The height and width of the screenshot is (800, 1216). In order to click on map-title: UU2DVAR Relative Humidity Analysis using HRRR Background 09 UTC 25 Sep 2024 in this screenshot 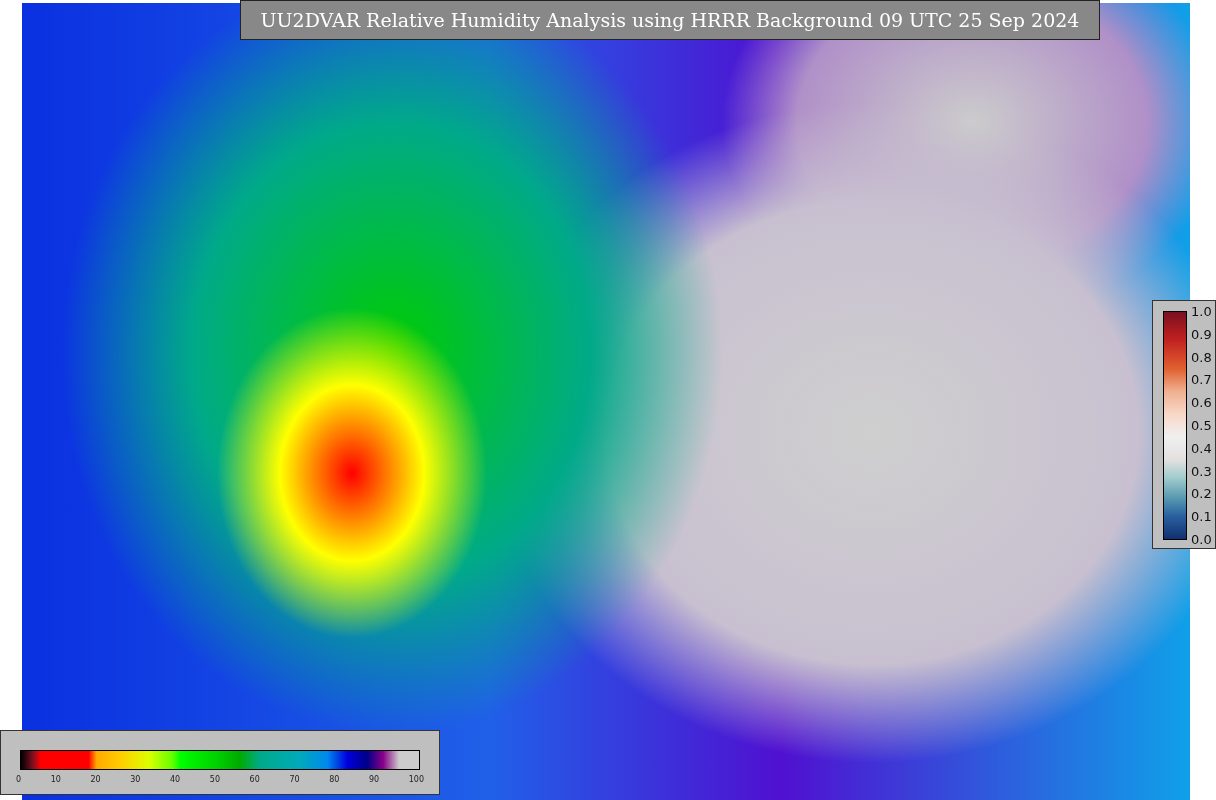, I will do `click(670, 20)`.